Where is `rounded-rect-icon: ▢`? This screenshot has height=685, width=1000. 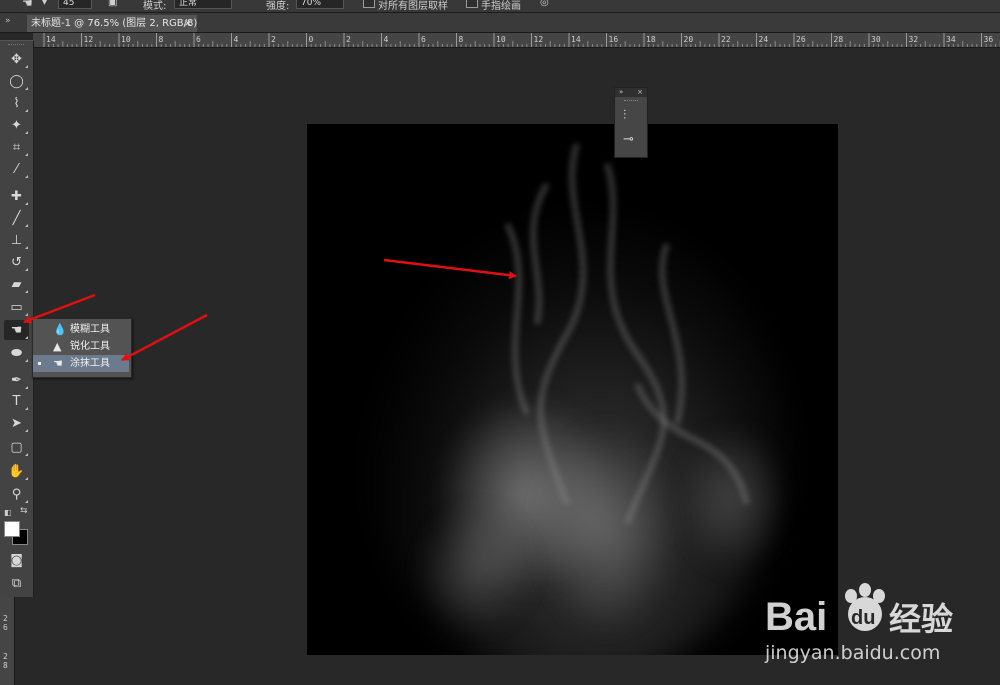 rounded-rect-icon: ▢ is located at coordinates (16, 447).